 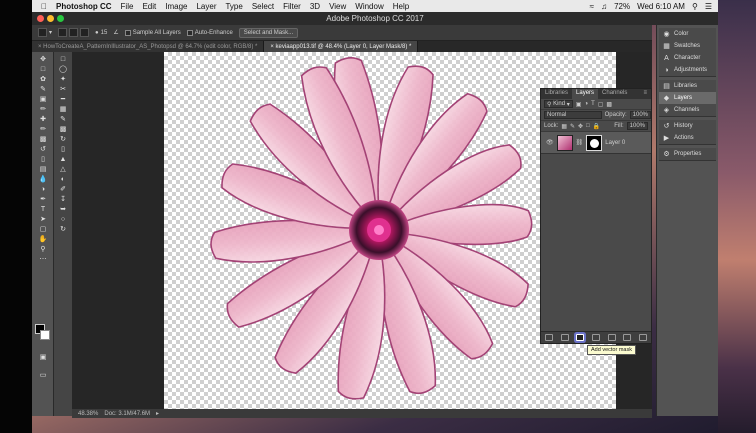 I want to click on layer-name: Layer 0, so click(x=615, y=143).